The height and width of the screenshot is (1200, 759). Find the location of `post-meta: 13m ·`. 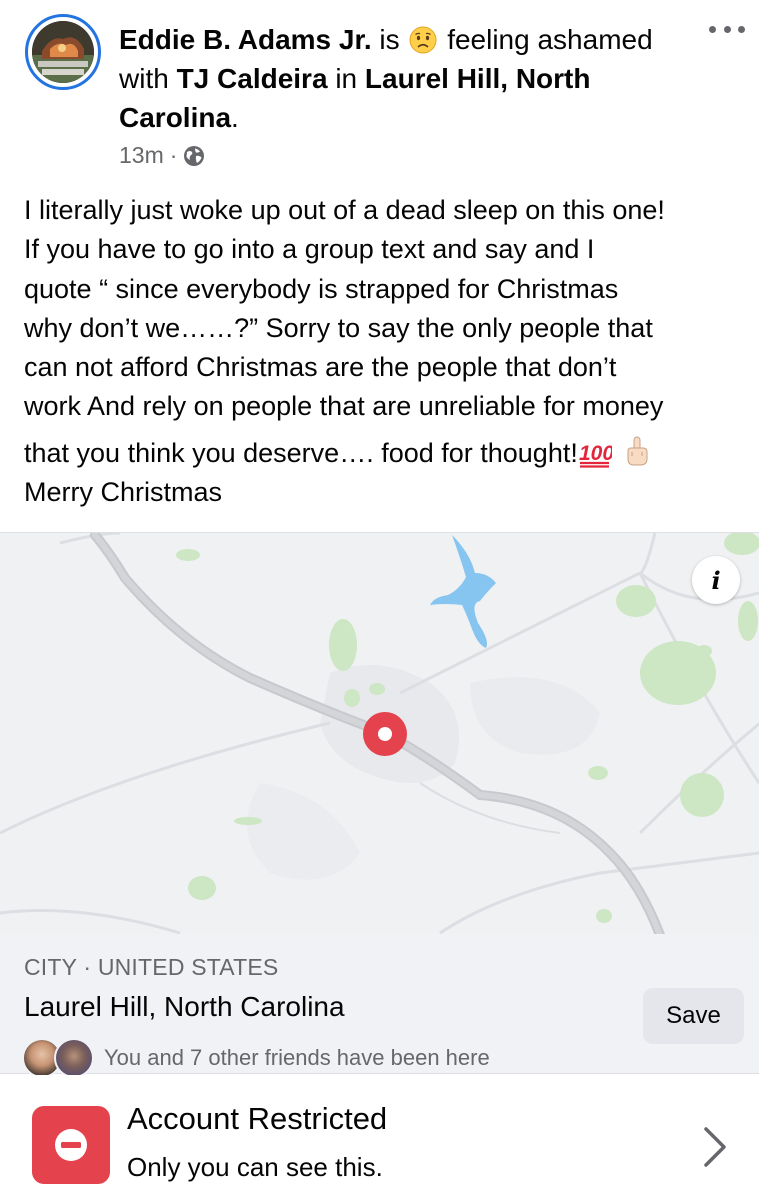

post-meta: 13m · is located at coordinates (162, 155).